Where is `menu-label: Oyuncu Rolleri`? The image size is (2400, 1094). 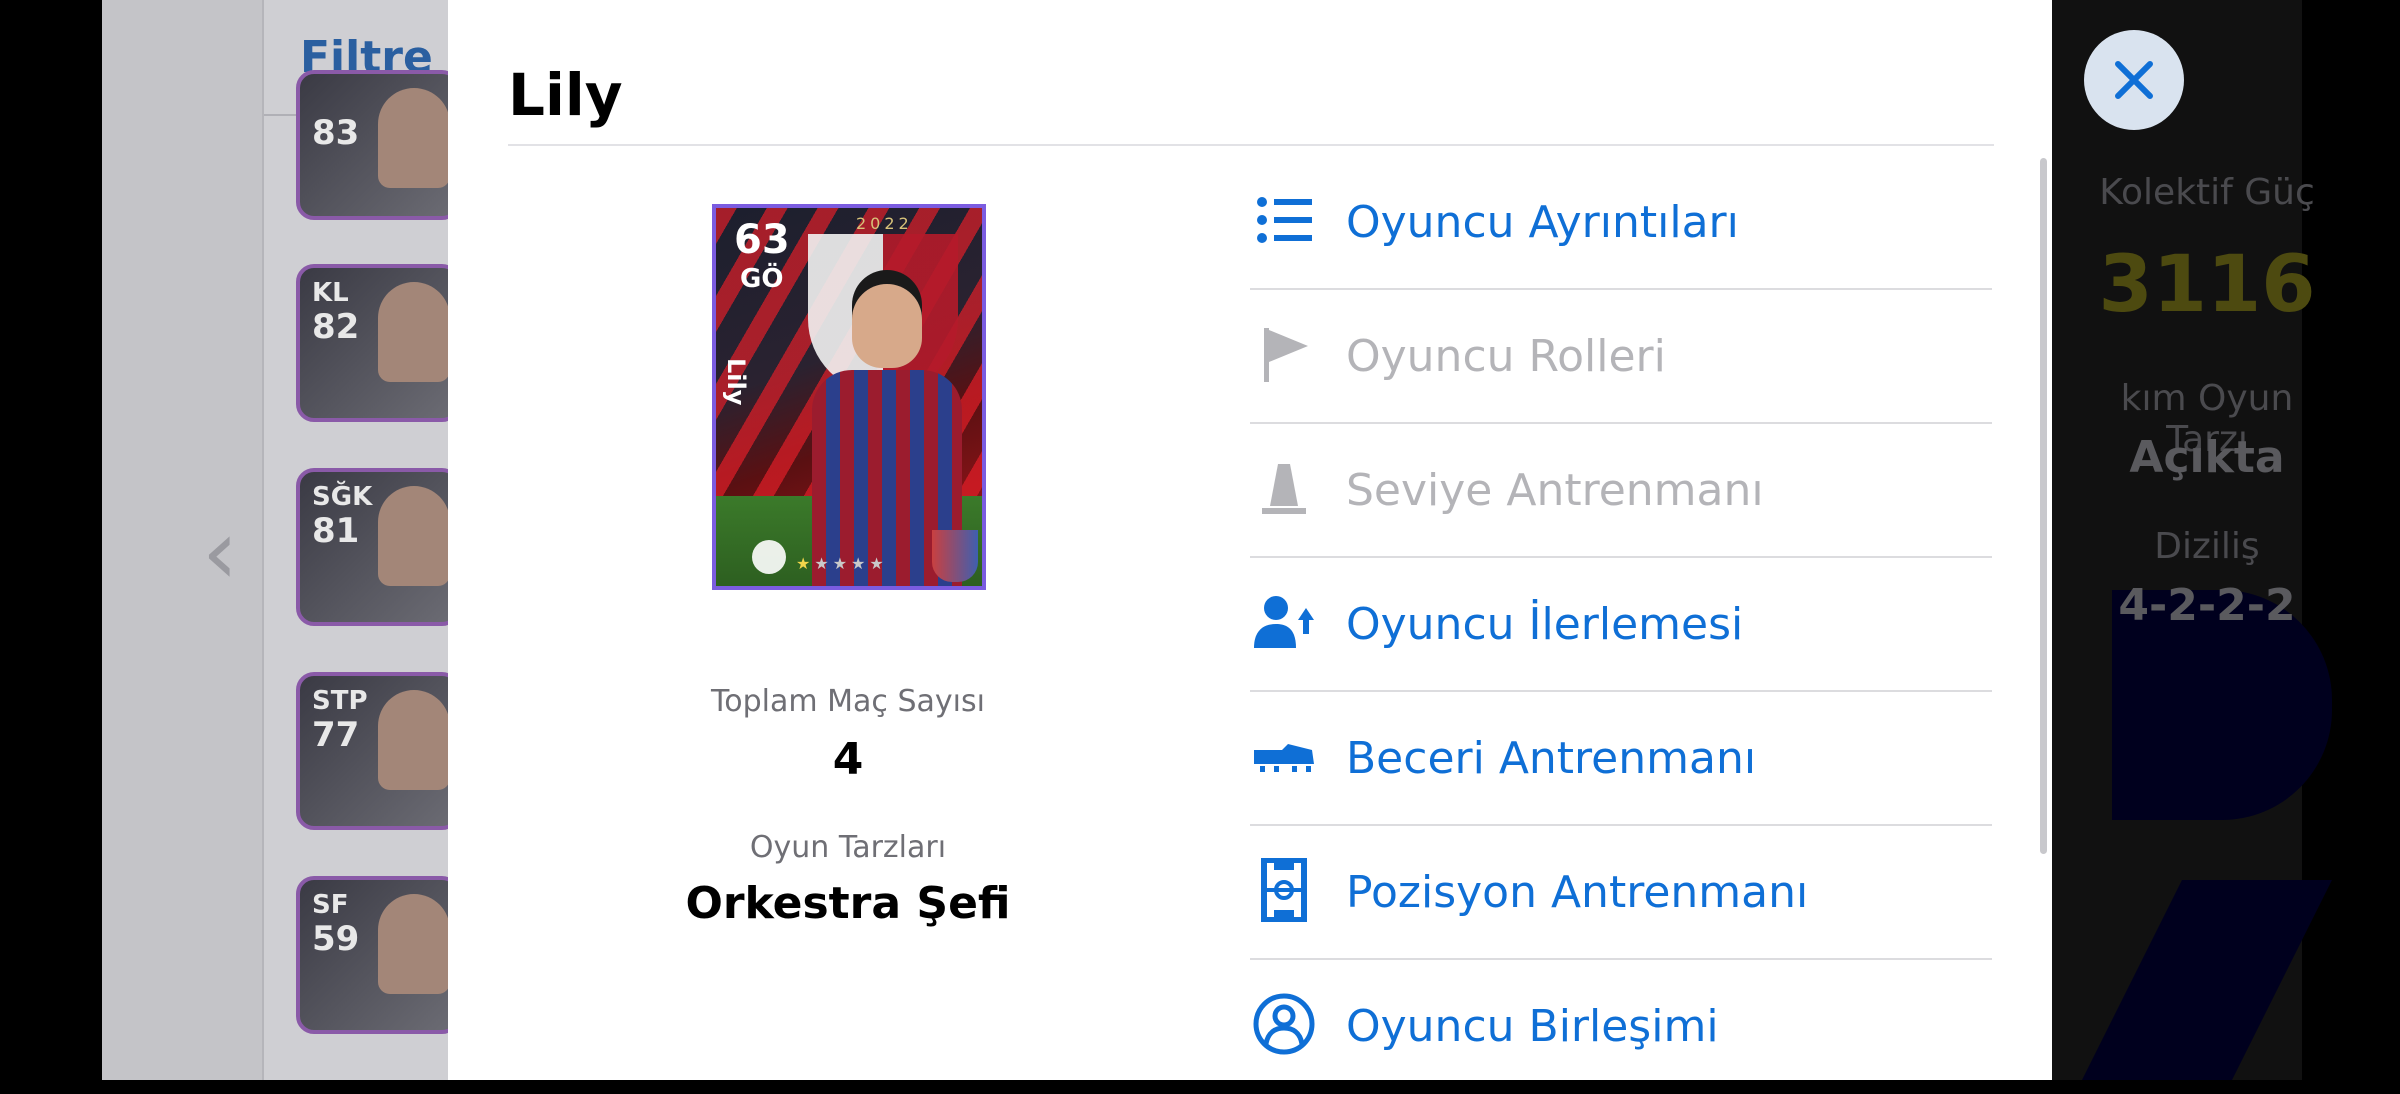 menu-label: Oyuncu Rolleri is located at coordinates (1506, 356).